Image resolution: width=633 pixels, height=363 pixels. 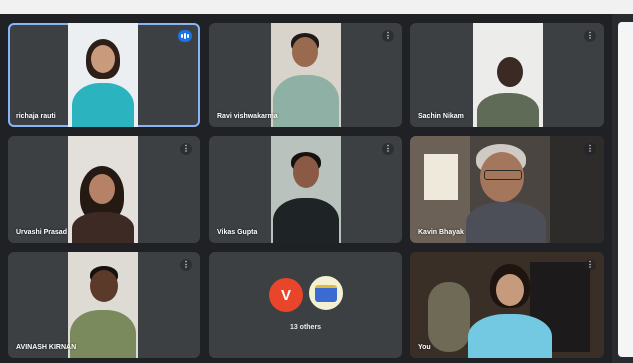 I want to click on participant-name: richaja rauti, so click(x=36, y=116).